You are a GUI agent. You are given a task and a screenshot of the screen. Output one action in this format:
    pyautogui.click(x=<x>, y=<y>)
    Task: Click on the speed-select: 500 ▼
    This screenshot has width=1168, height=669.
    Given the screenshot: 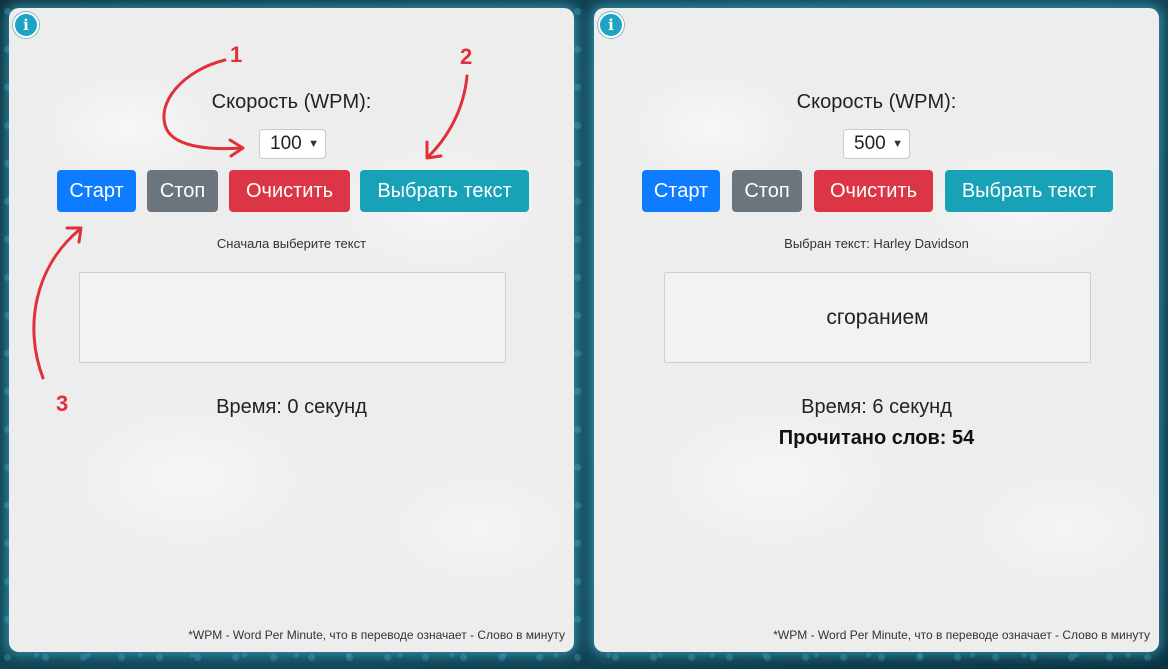 What is the action you would take?
    pyautogui.click(x=876, y=144)
    